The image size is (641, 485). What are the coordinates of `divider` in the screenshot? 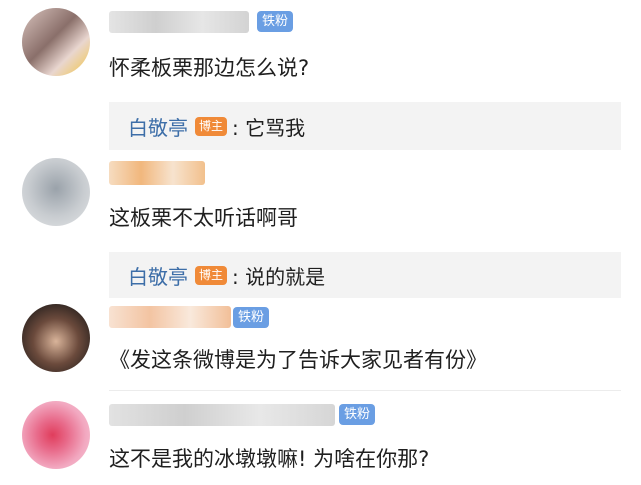 It's located at (365, 390).